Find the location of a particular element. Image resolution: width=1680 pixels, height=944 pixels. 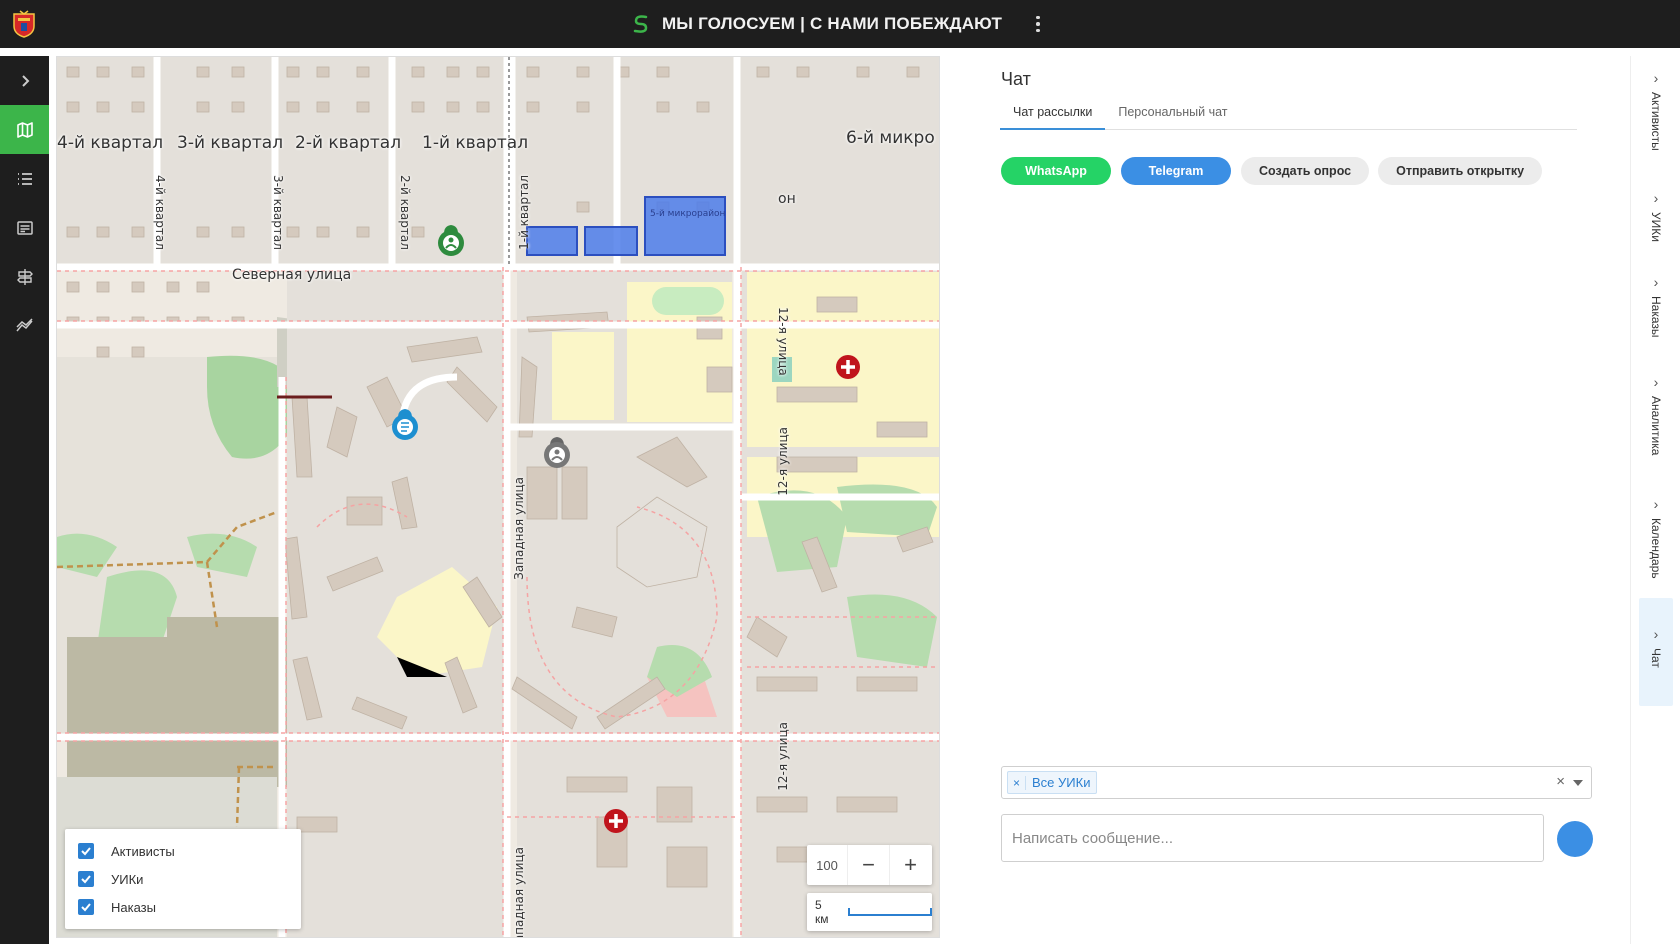

nav-analytics is located at coordinates (24, 325).